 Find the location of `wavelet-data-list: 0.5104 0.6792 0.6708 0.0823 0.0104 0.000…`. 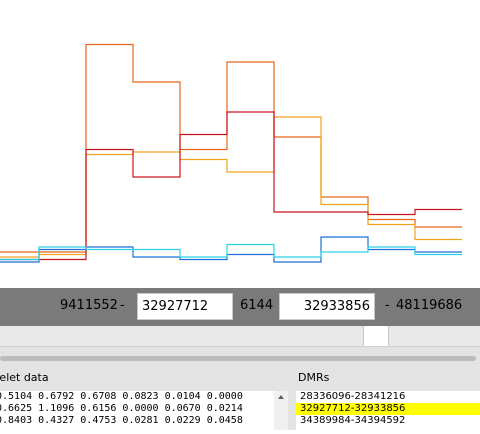

wavelet-data-list: 0.5104 0.6792 0.6708 0.0823 0.0104 0.000… is located at coordinates (137, 410).